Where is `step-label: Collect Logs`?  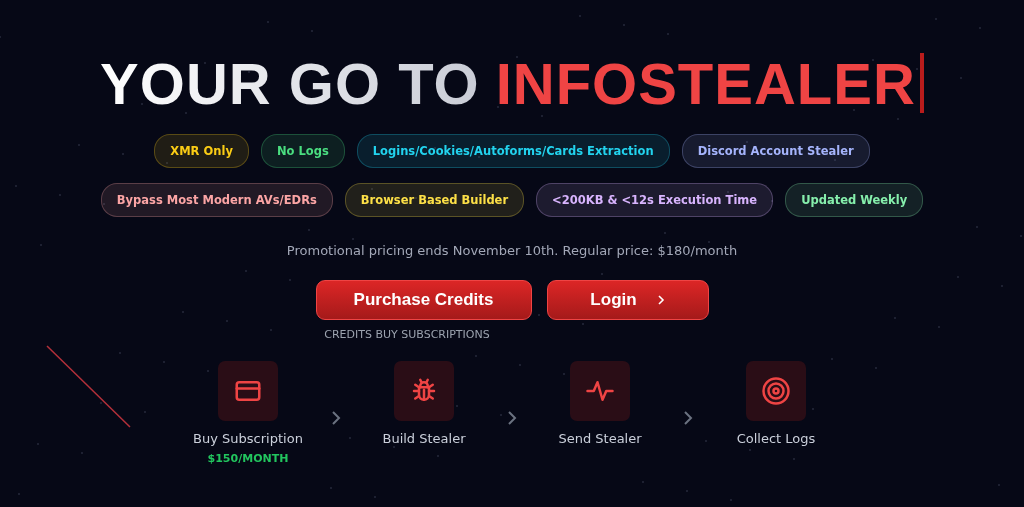 step-label: Collect Logs is located at coordinates (776, 438).